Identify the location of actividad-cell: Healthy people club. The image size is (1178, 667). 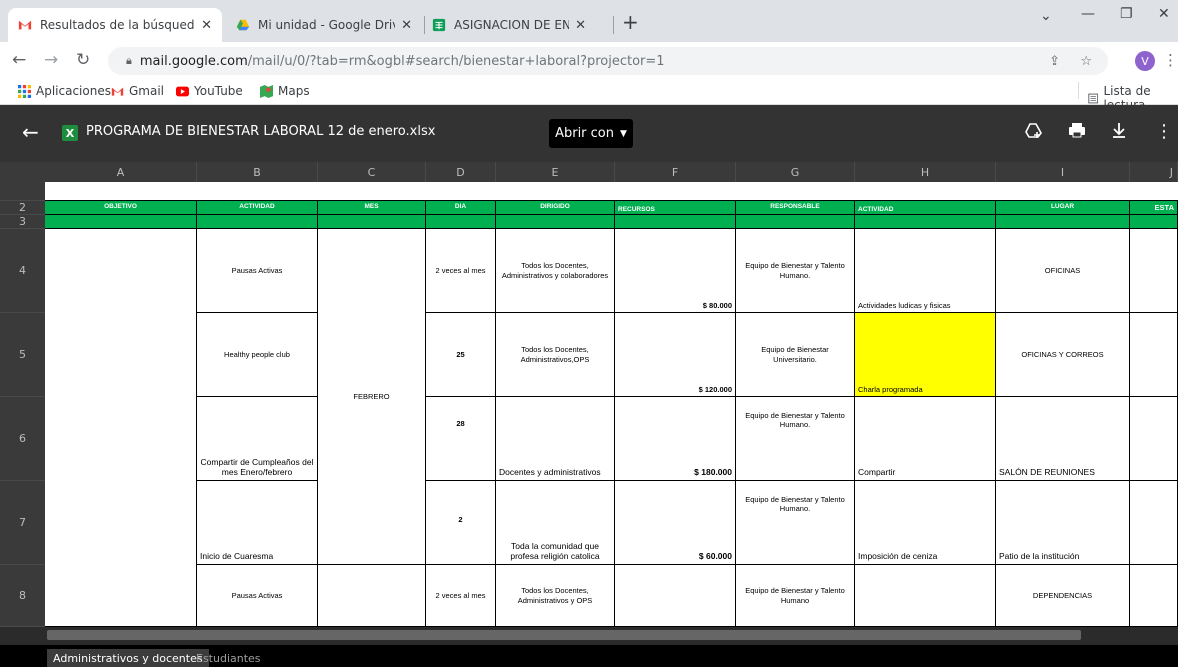
(257, 355).